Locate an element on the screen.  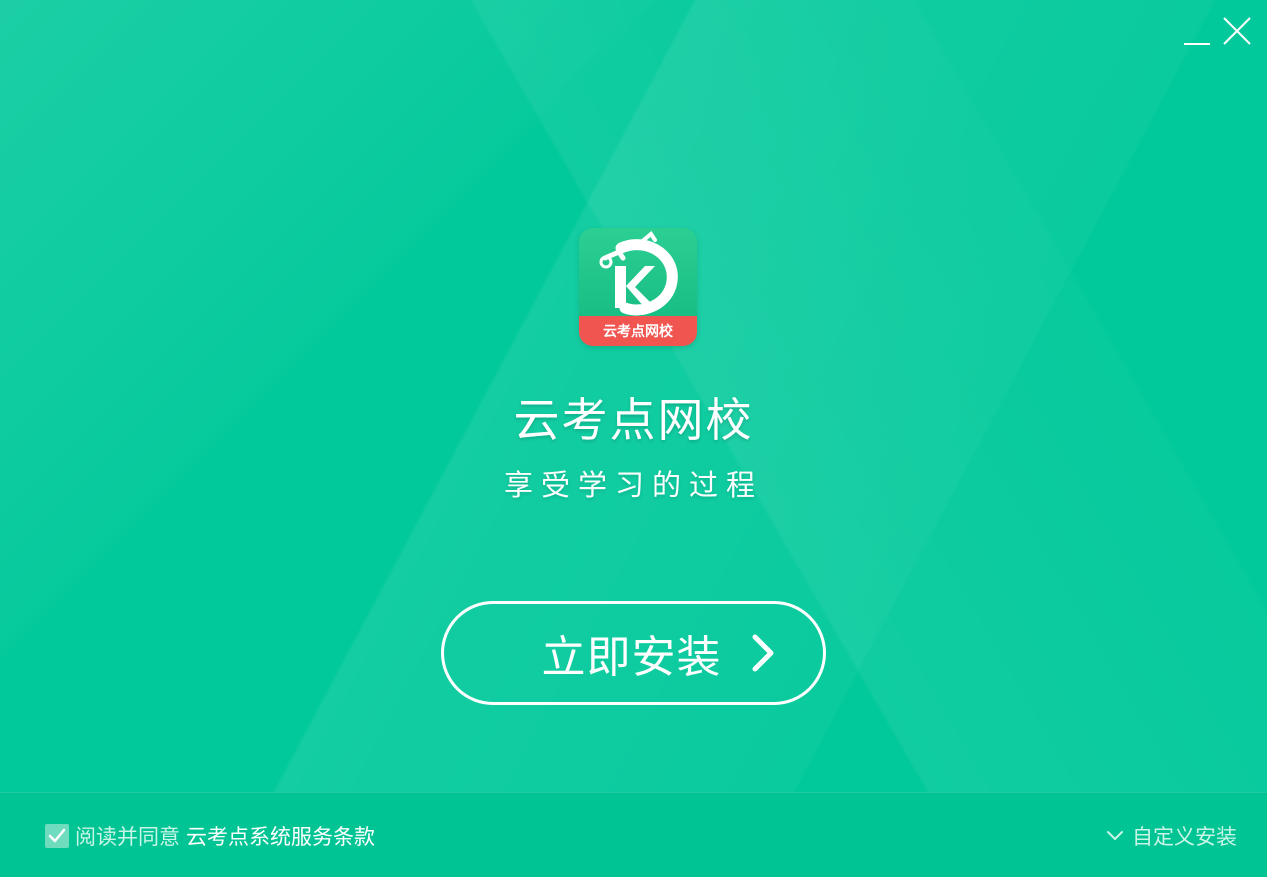
window-controls is located at coordinates (1217, 31).